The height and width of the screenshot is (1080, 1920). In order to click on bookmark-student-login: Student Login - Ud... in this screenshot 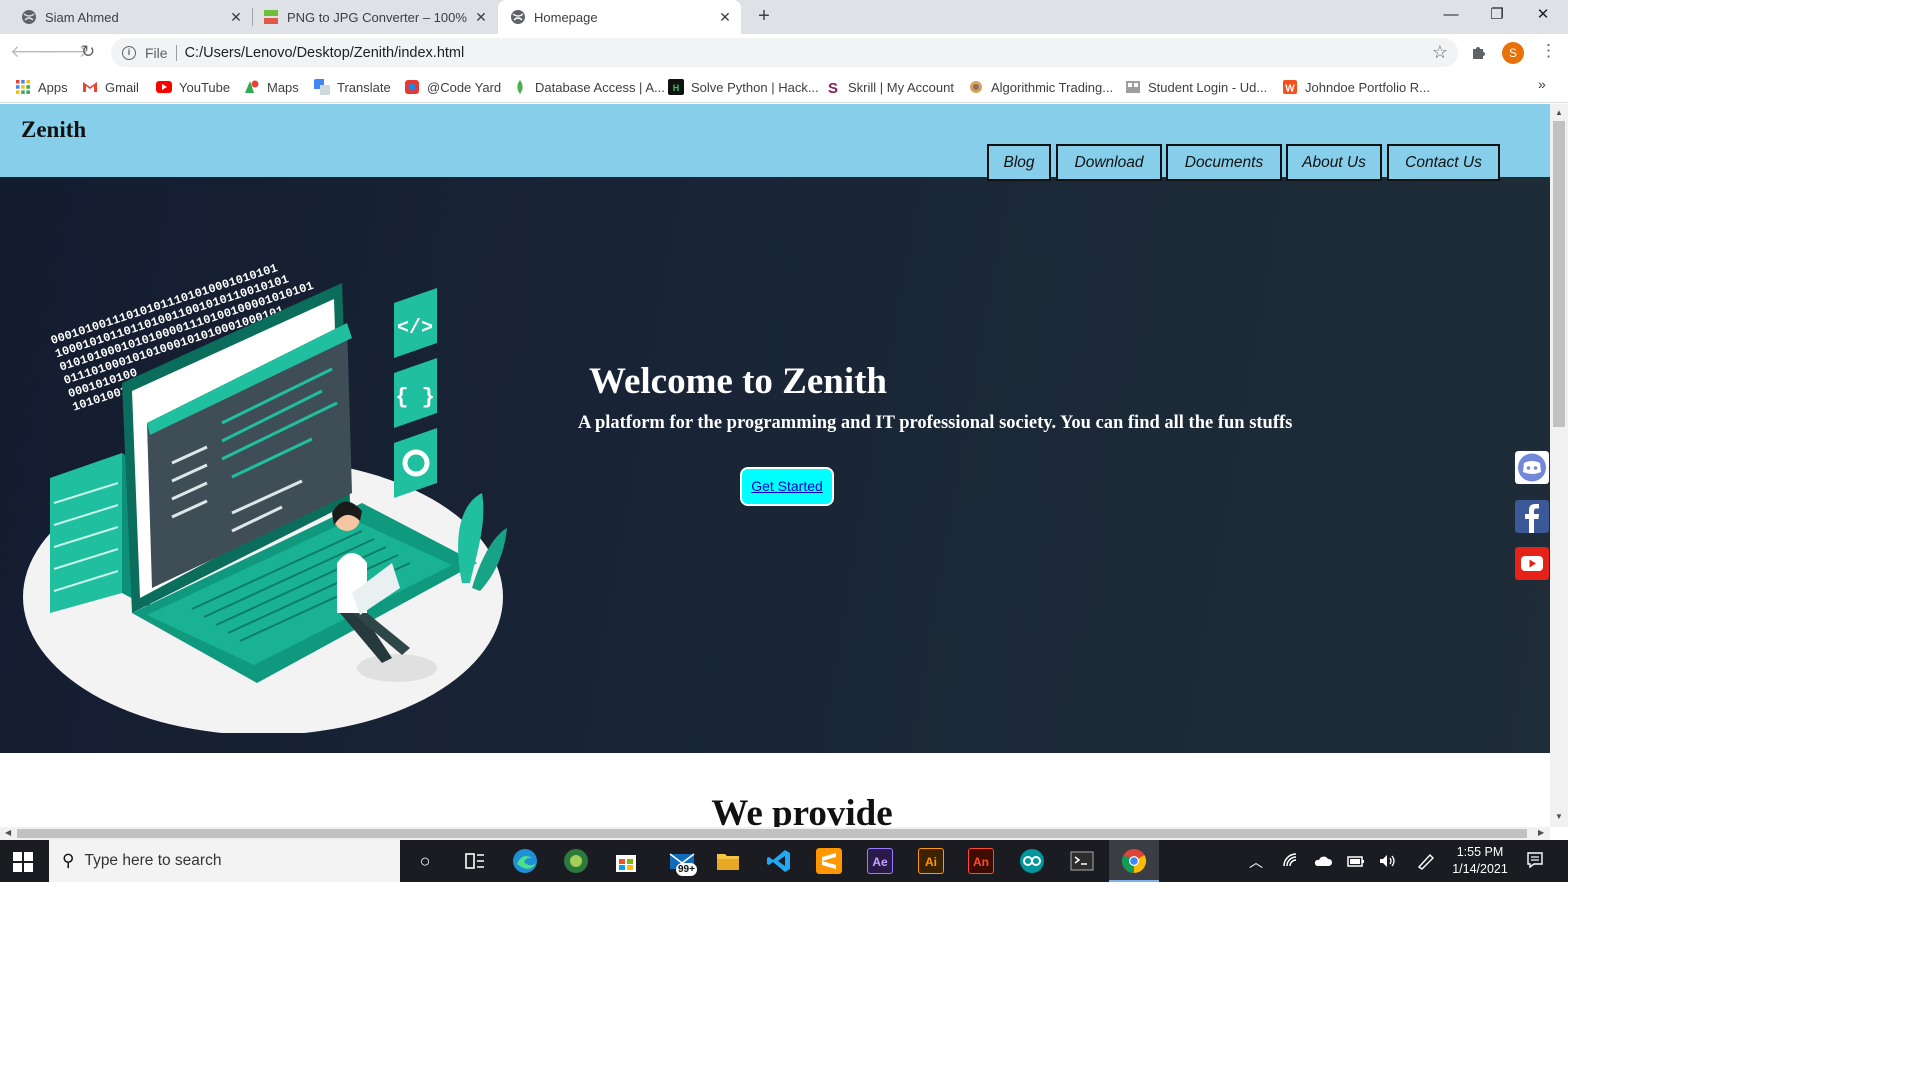, I will do `click(1196, 87)`.